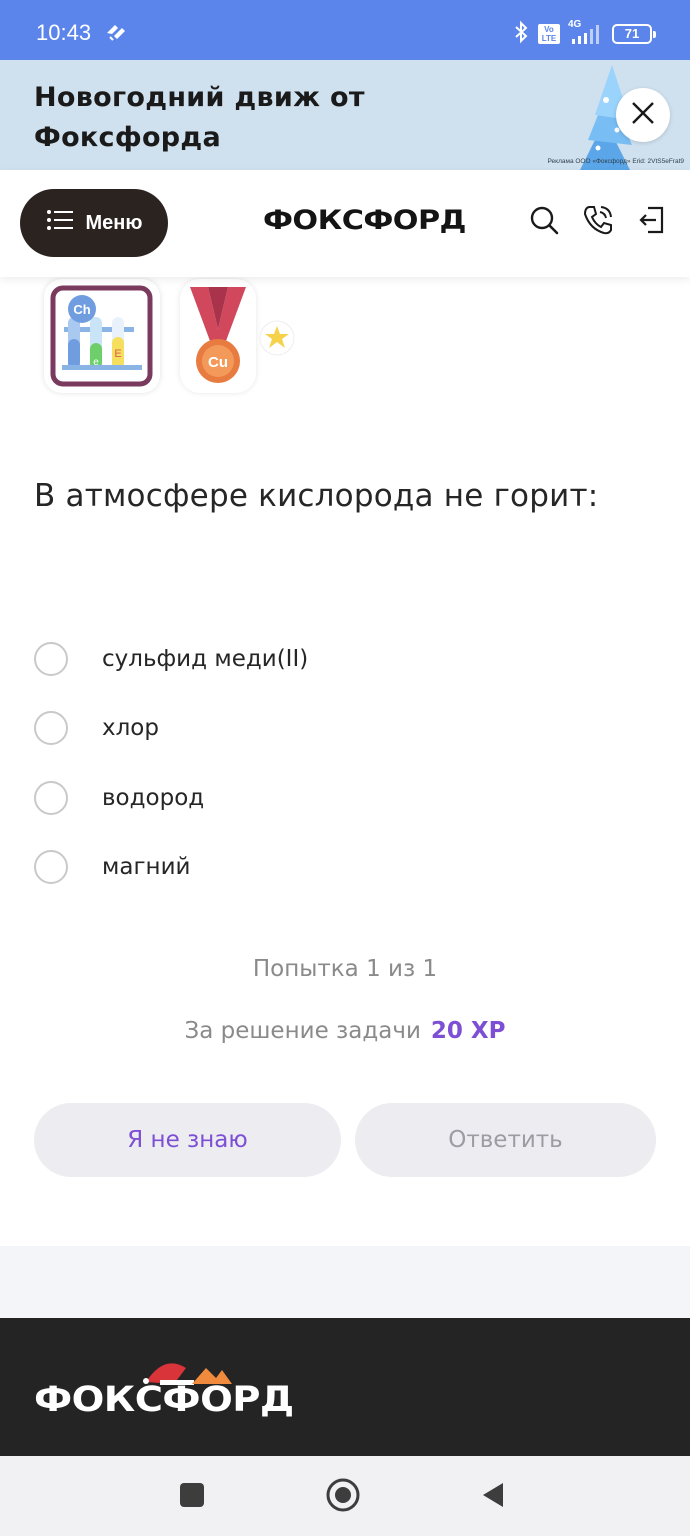 This screenshot has width=690, height=1536. Describe the element at coordinates (344, 729) in the screenshot. I see `answer-option: хлор` at that location.